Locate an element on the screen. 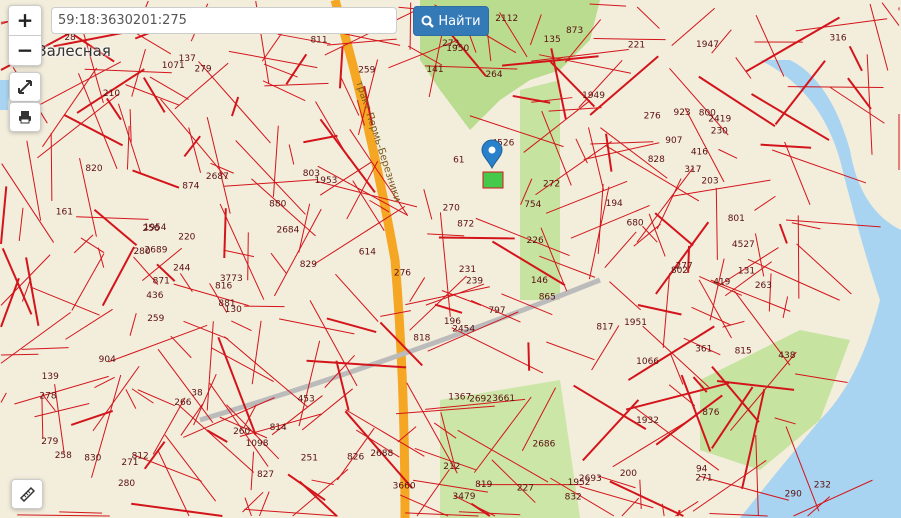 Image resolution: width=901 pixels, height=518 pixels. parcel-number-label: 1098 is located at coordinates (257, 444).